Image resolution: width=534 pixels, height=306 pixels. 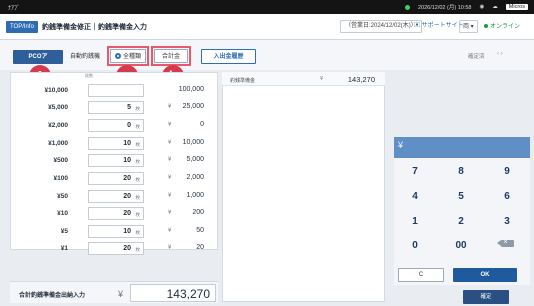 I want to click on denomination-row: ¥500 10 枚 ¥ 5,000, so click(x=114, y=160).